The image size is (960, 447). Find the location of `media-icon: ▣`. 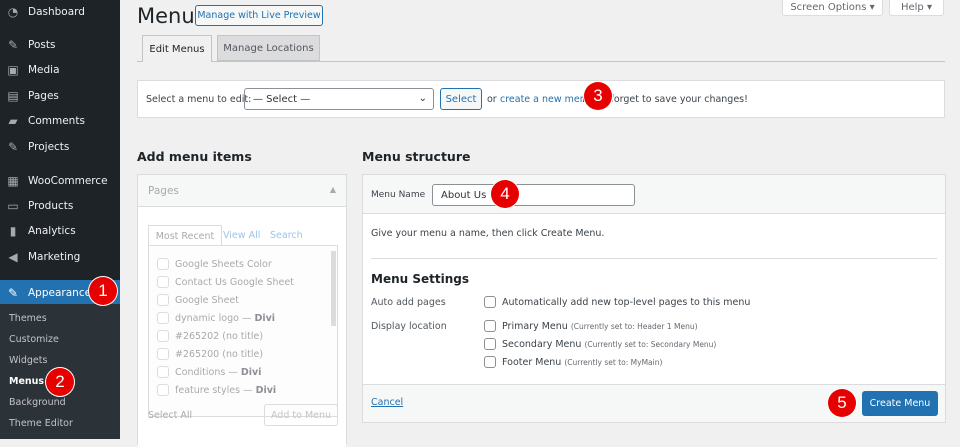

media-icon: ▣ is located at coordinates (13, 70).